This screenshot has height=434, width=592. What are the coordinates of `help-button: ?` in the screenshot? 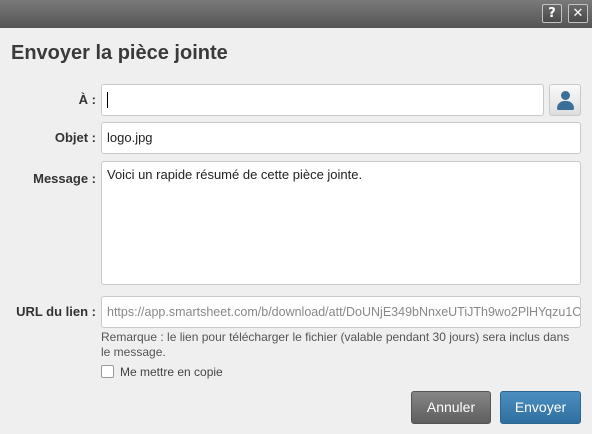 It's located at (552, 13).